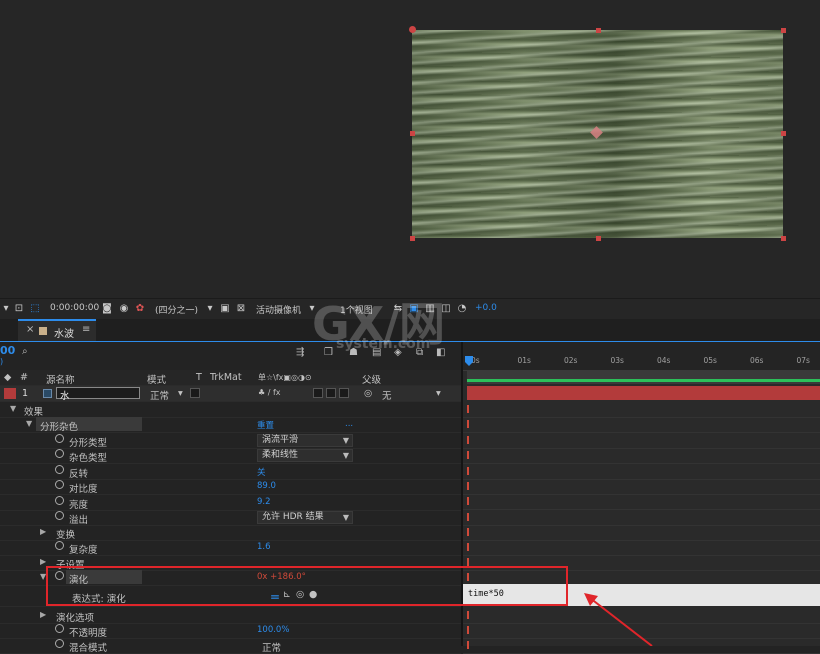 Image resolution: width=820 pixels, height=654 pixels. I want to click on blend-mode-row: 混合模式 正常, so click(230, 646).